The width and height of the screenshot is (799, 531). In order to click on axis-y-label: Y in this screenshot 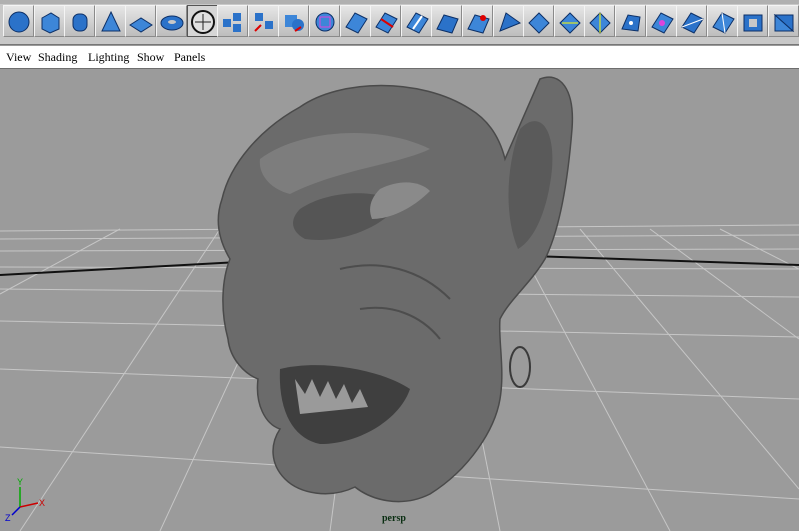, I will do `click(20, 482)`.